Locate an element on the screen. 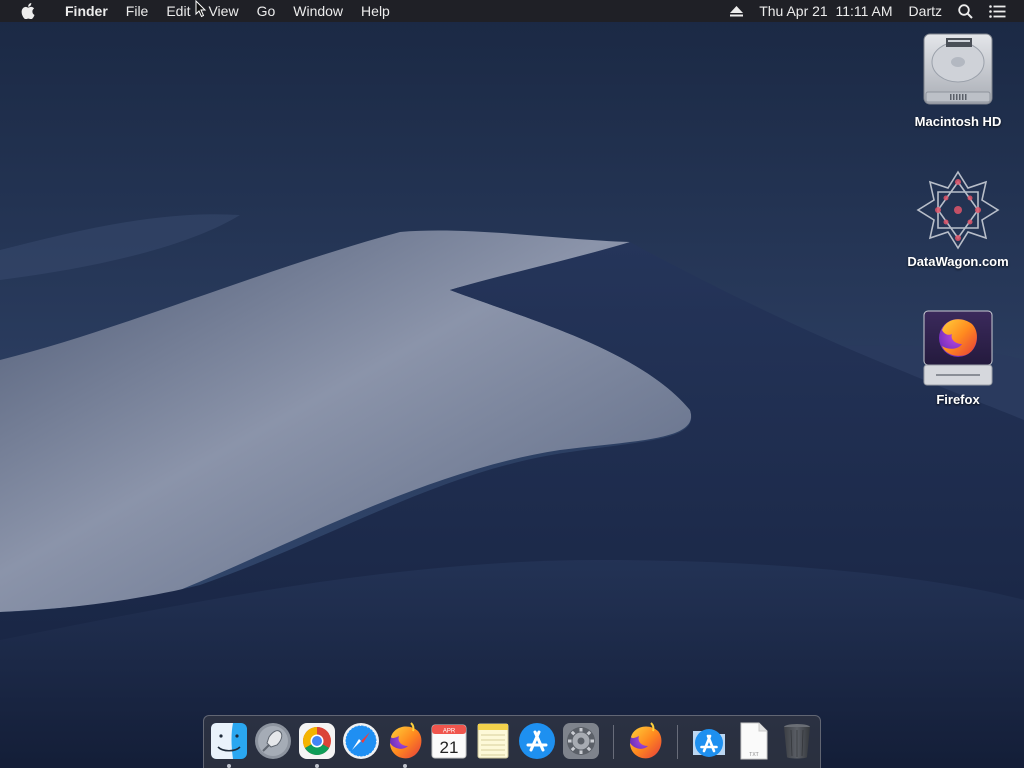 Image resolution: width=1024 pixels, height=768 pixels. eject-icon is located at coordinates (737, 10).